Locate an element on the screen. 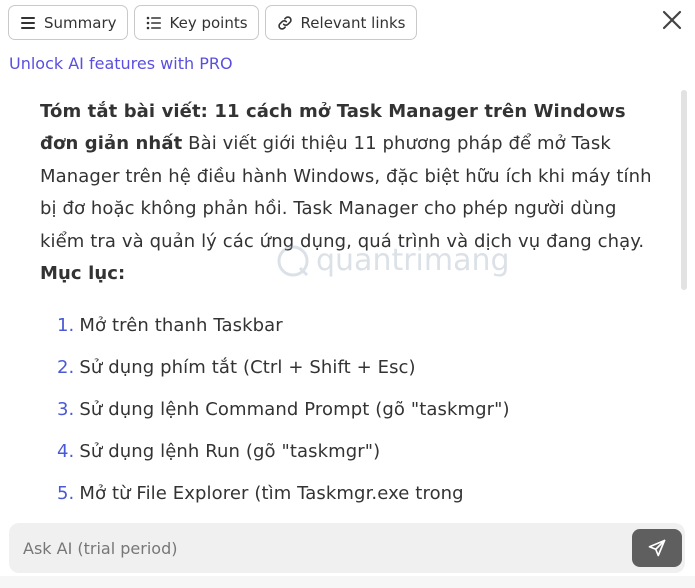  tab-summary: Summary is located at coordinates (68, 22).